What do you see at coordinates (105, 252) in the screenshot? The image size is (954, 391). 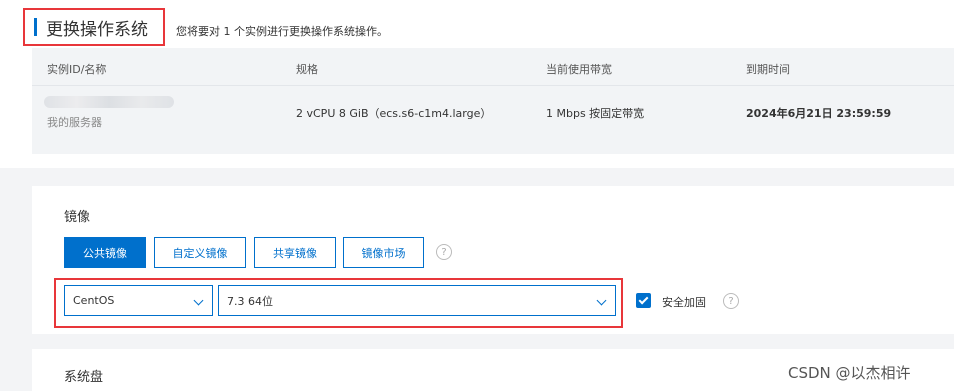 I see `tab-public-image: 公共镜像` at bounding box center [105, 252].